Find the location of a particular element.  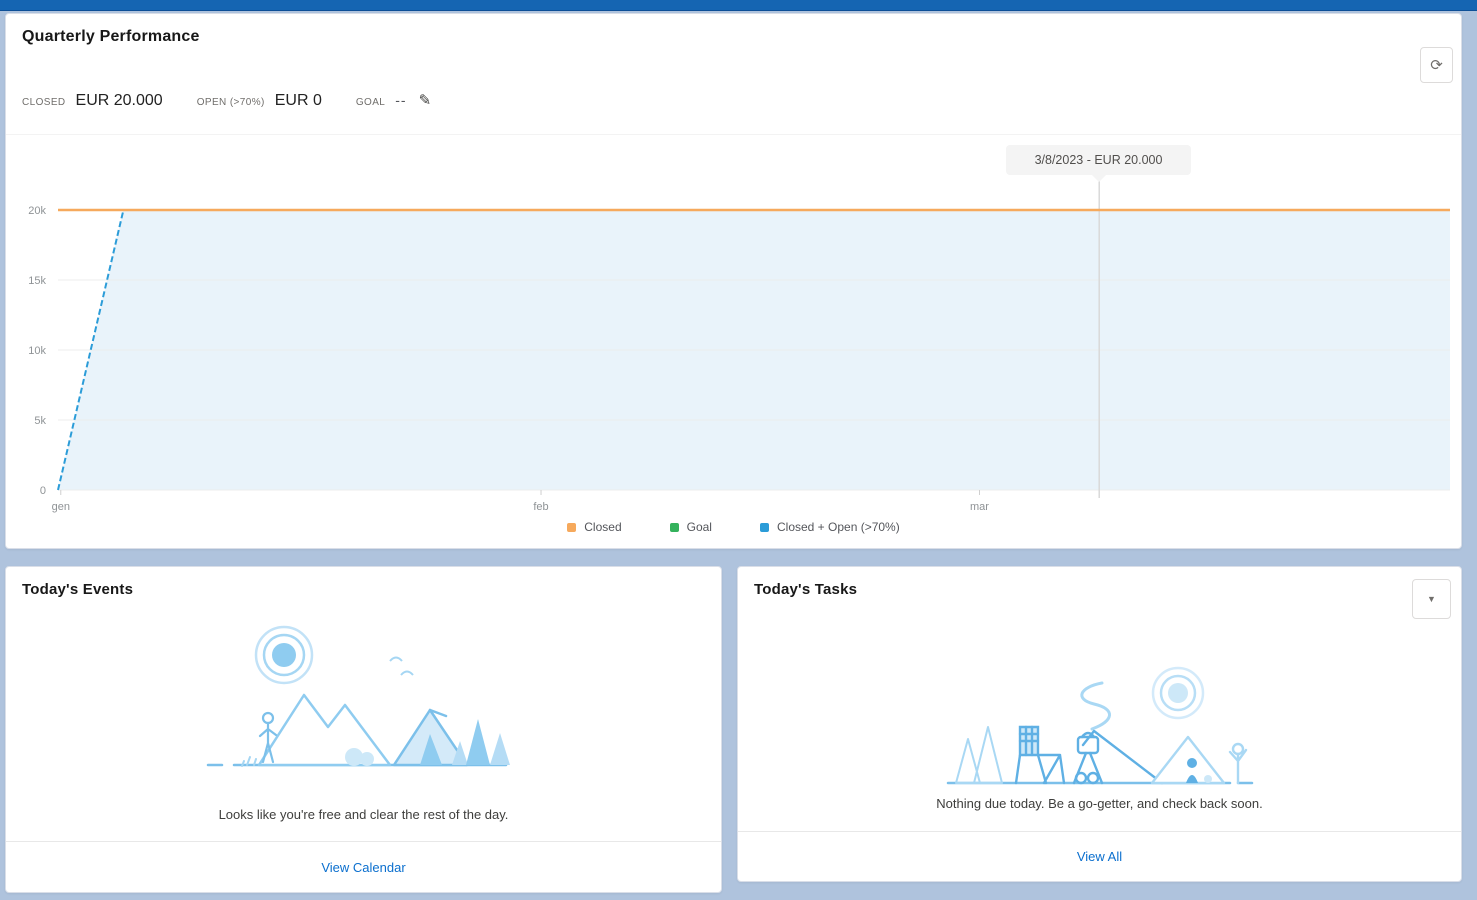

browser-top-bar is located at coordinates (738, 5).